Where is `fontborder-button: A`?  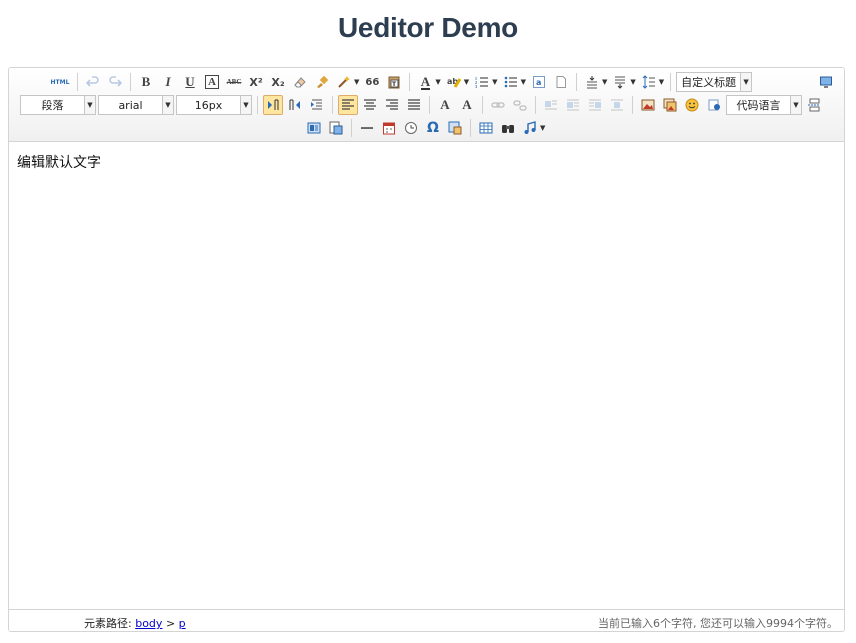 fontborder-button: A is located at coordinates (212, 82).